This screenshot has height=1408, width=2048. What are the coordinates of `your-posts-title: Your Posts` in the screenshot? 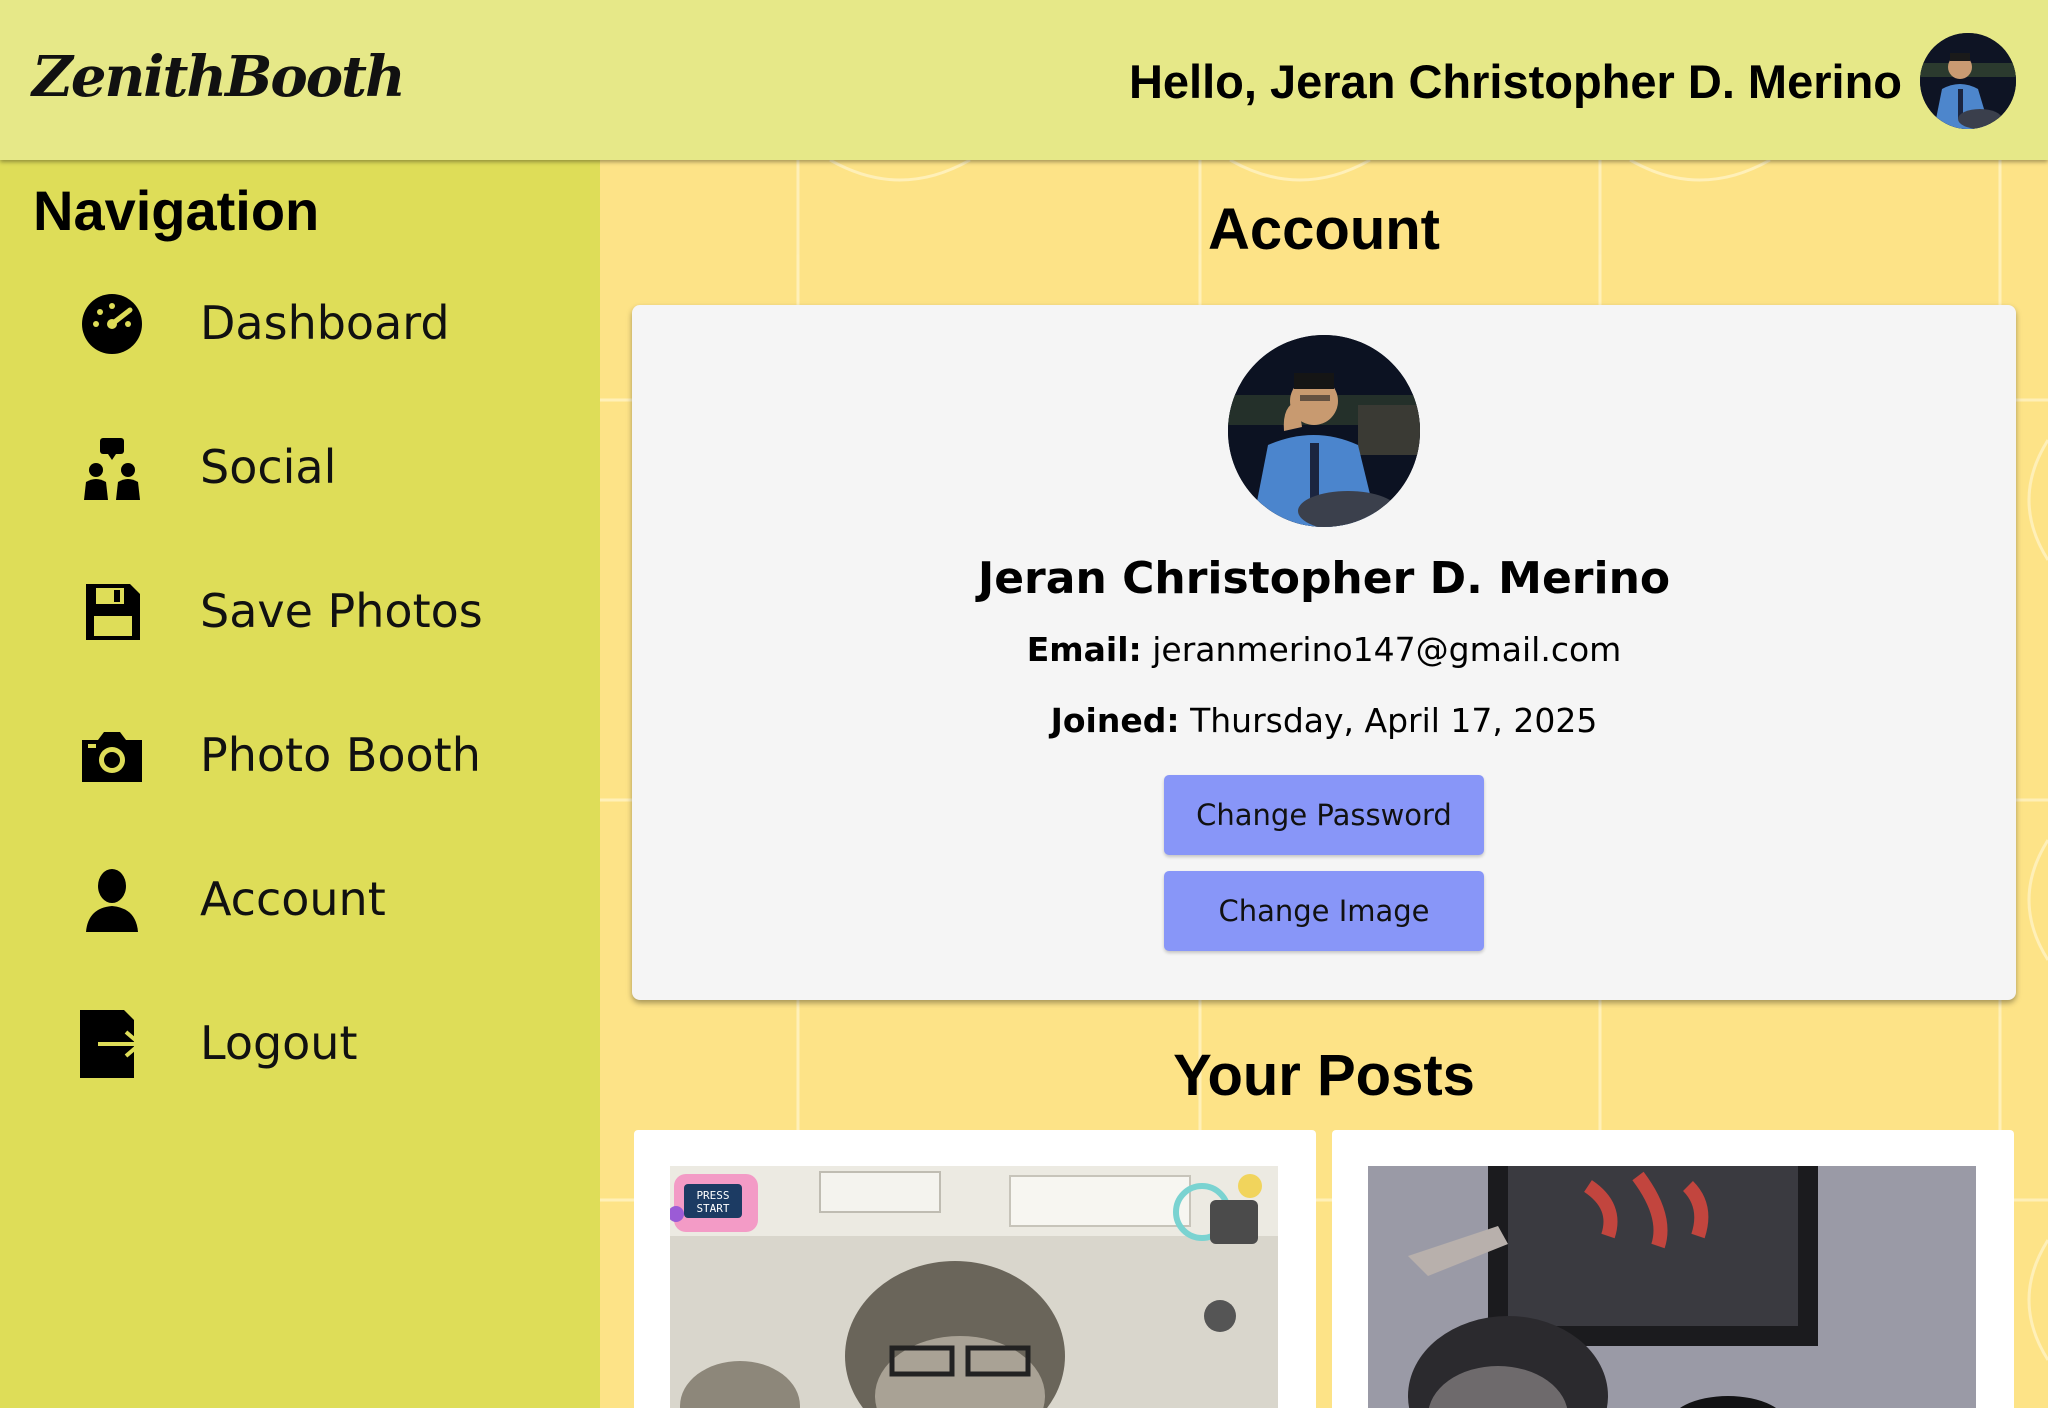 It's located at (1324, 1075).